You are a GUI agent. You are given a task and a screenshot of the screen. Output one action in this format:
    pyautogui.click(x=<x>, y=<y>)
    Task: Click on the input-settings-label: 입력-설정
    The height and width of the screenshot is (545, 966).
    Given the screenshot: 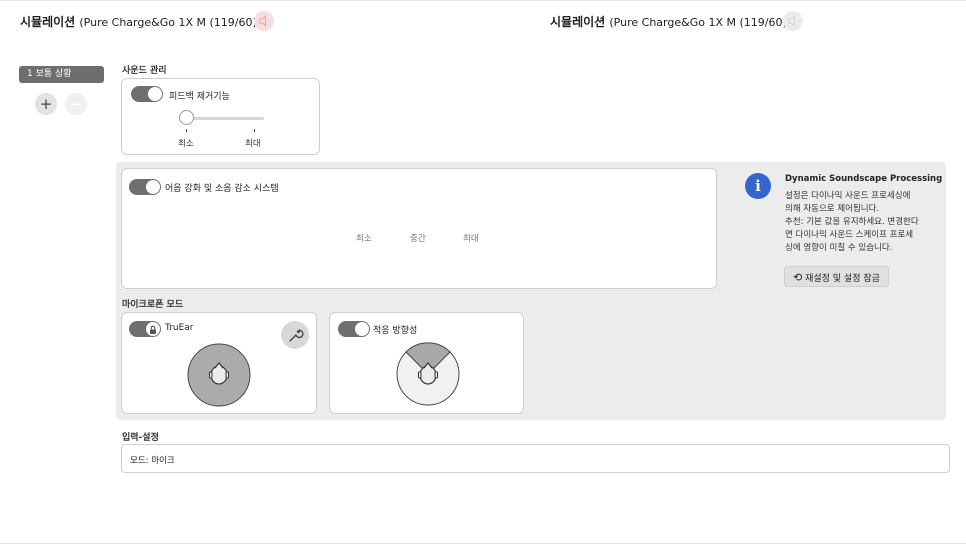 What is the action you would take?
    pyautogui.click(x=140, y=438)
    